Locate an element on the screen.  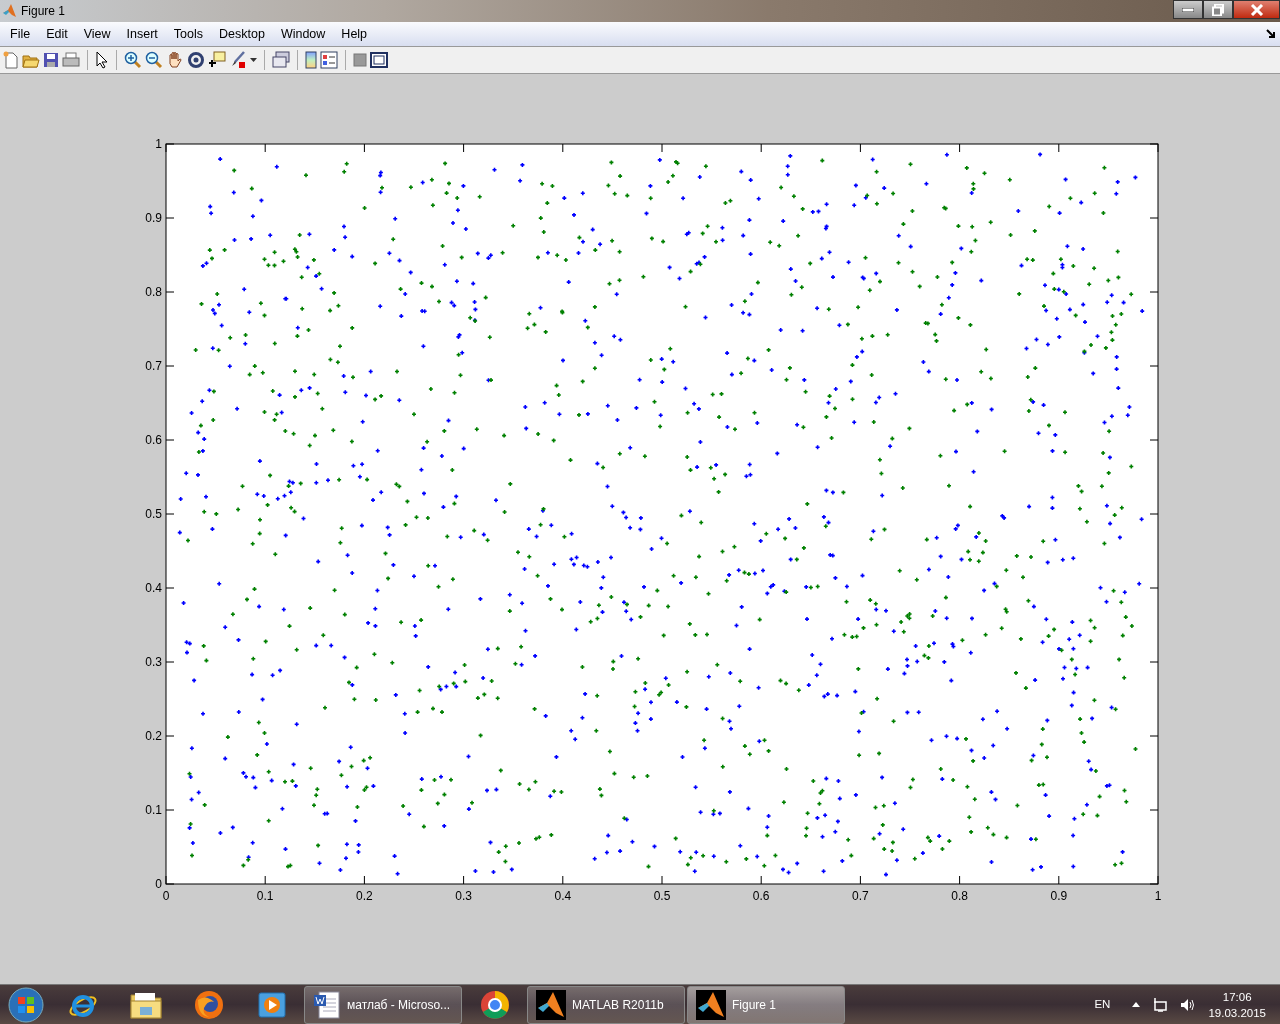
taskbar-button: Figure 1 is located at coordinates (766, 1004).